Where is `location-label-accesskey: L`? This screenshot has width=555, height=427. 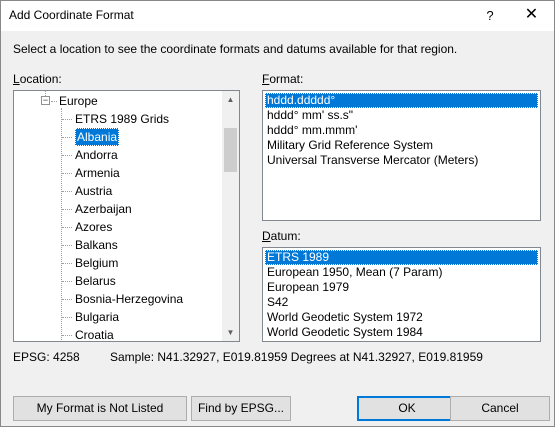
location-label-accesskey: L is located at coordinates (16, 79).